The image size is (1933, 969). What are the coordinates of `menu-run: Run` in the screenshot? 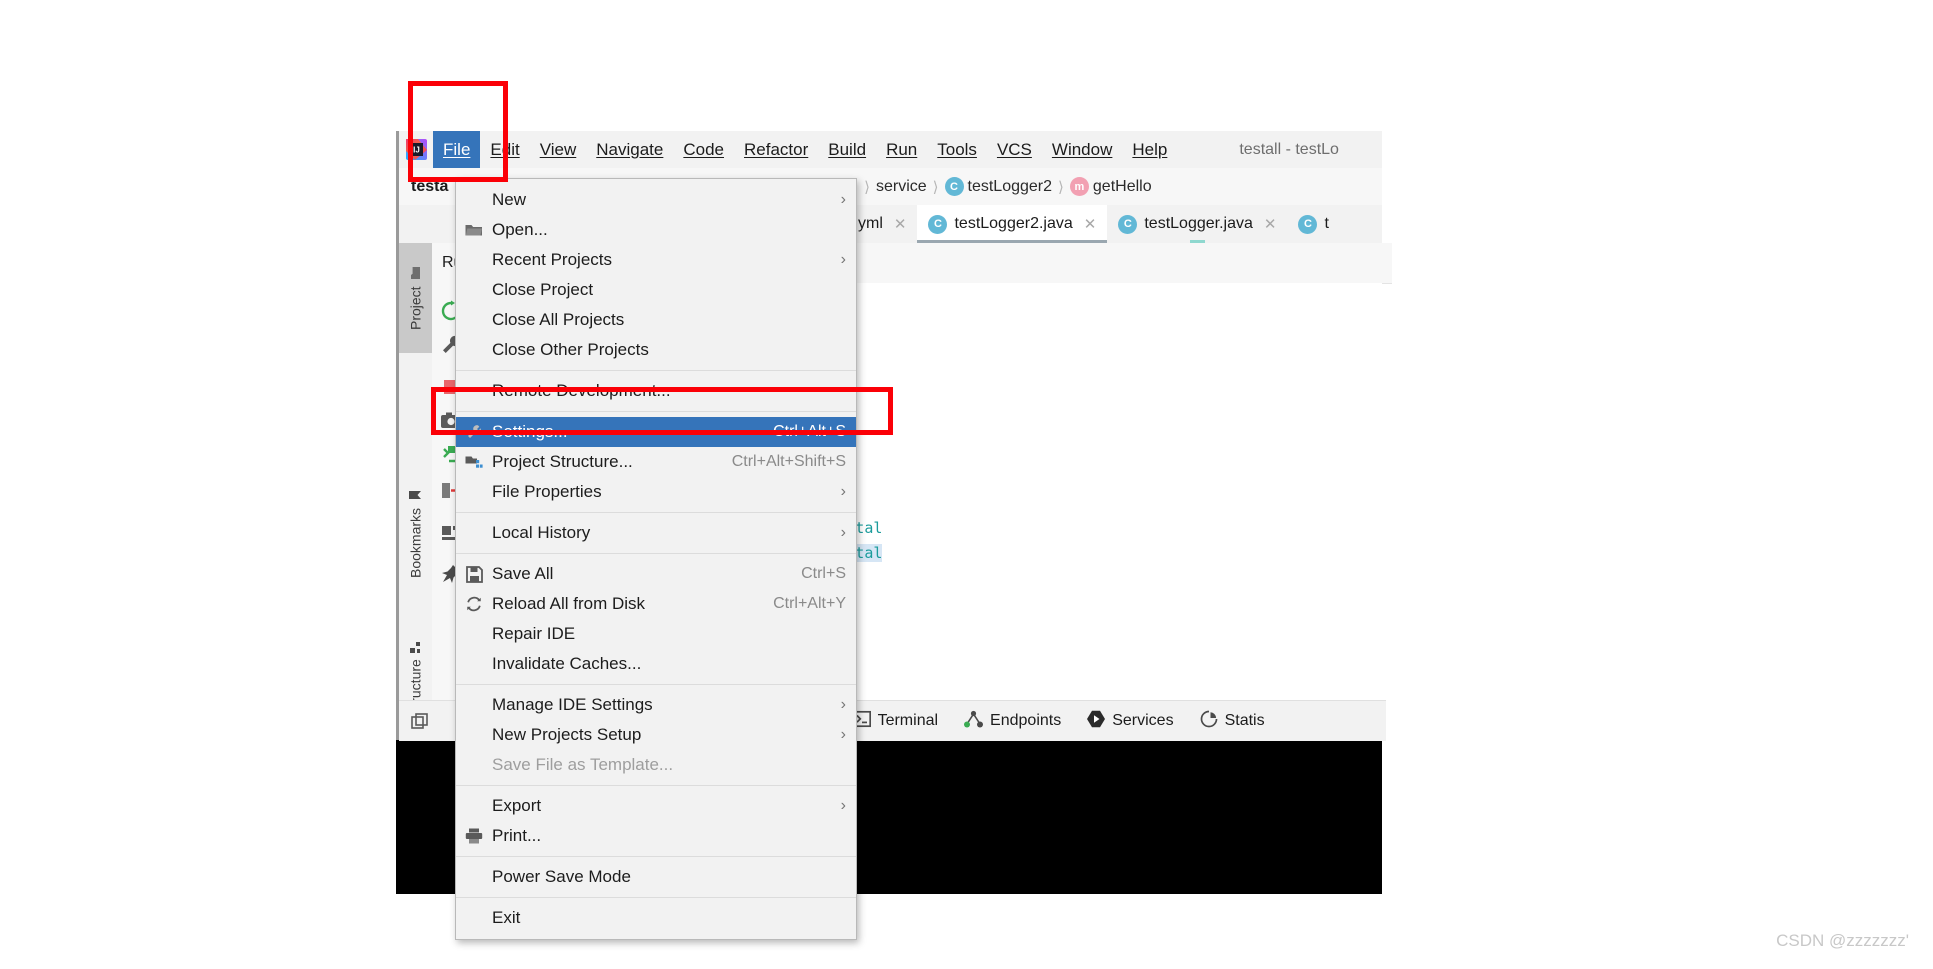 It's located at (901, 149).